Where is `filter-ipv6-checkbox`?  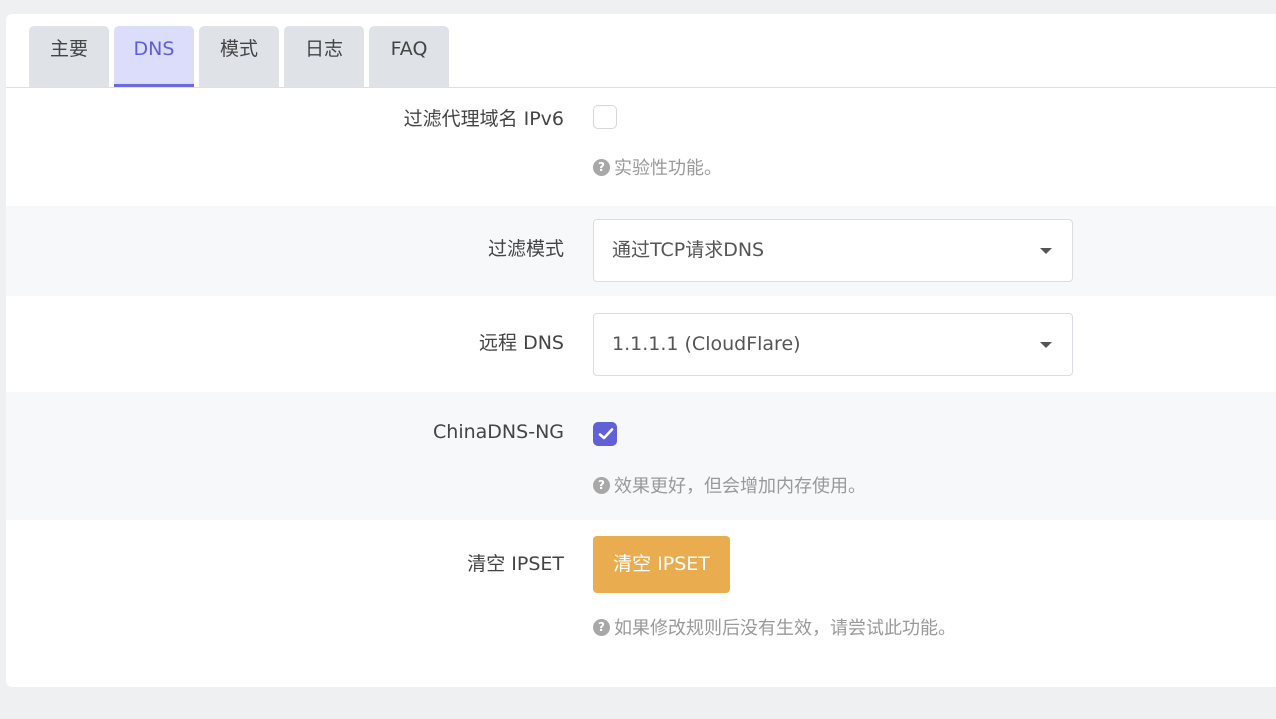 filter-ipv6-checkbox is located at coordinates (605, 117).